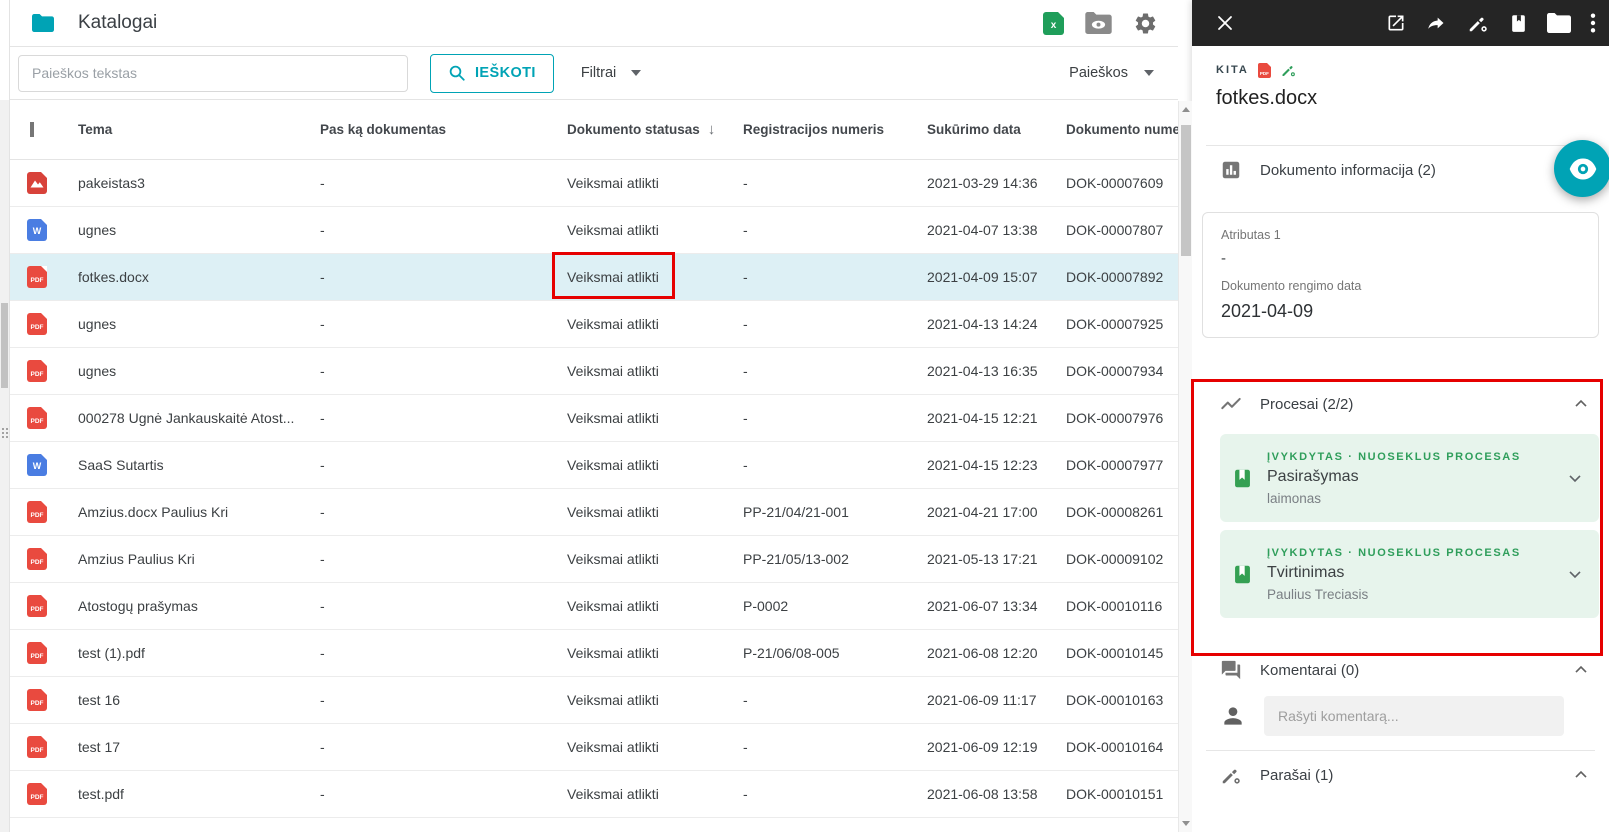  Describe the element at coordinates (1223, 258) in the screenshot. I see `attribute-value: -` at that location.